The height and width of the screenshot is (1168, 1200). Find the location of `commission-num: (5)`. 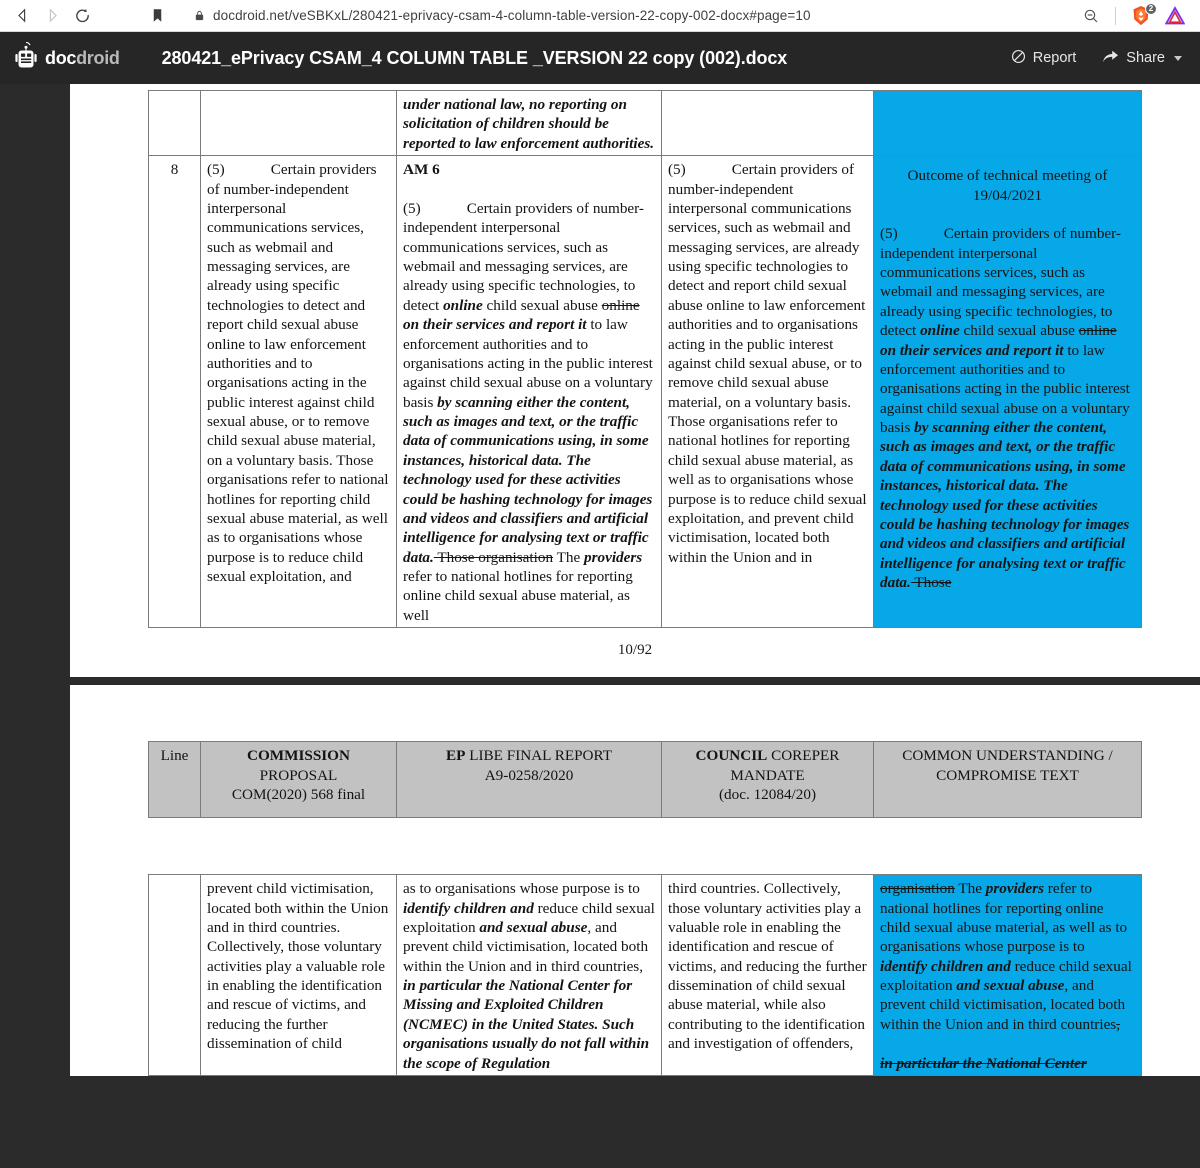

commission-num: (5) is located at coordinates (216, 170).